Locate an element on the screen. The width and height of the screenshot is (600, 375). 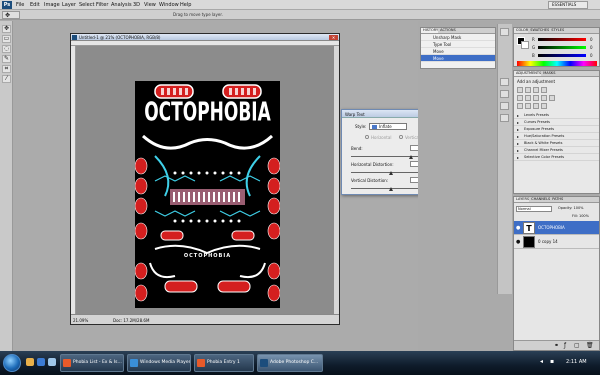
background-swatch is located at coordinates (525, 45).